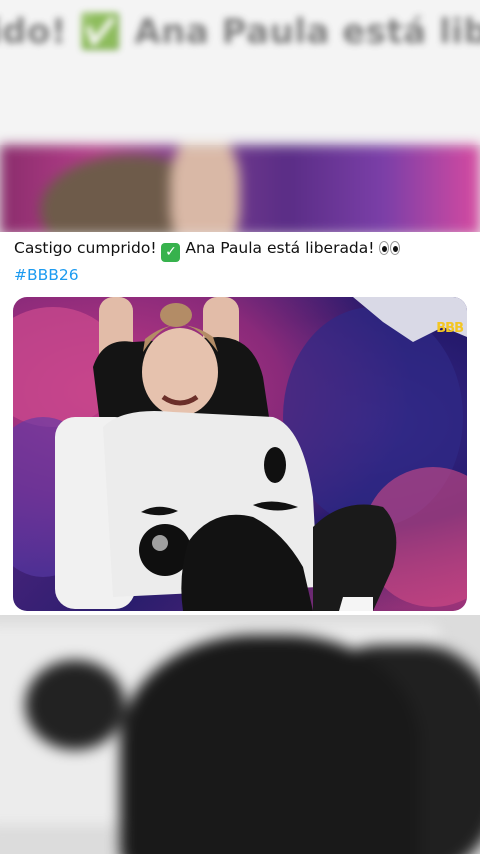  What do you see at coordinates (85, 248) in the screenshot?
I see `caption-text: Castigo cumprido!` at bounding box center [85, 248].